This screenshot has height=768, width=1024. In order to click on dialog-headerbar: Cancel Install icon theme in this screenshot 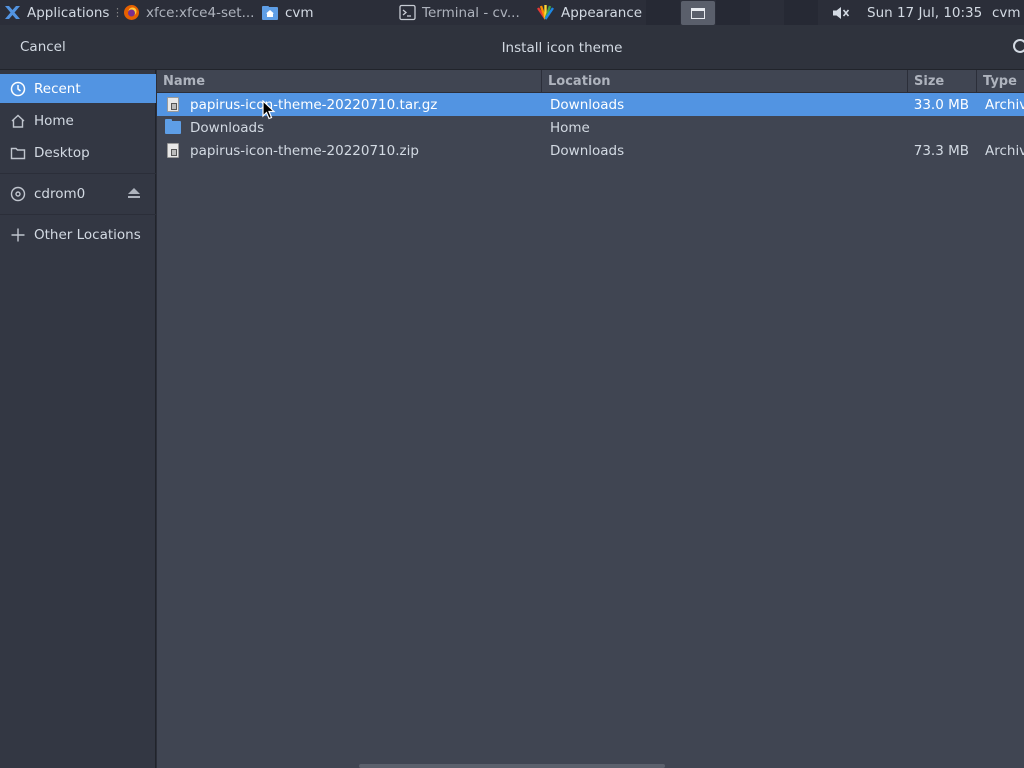, I will do `click(512, 47)`.